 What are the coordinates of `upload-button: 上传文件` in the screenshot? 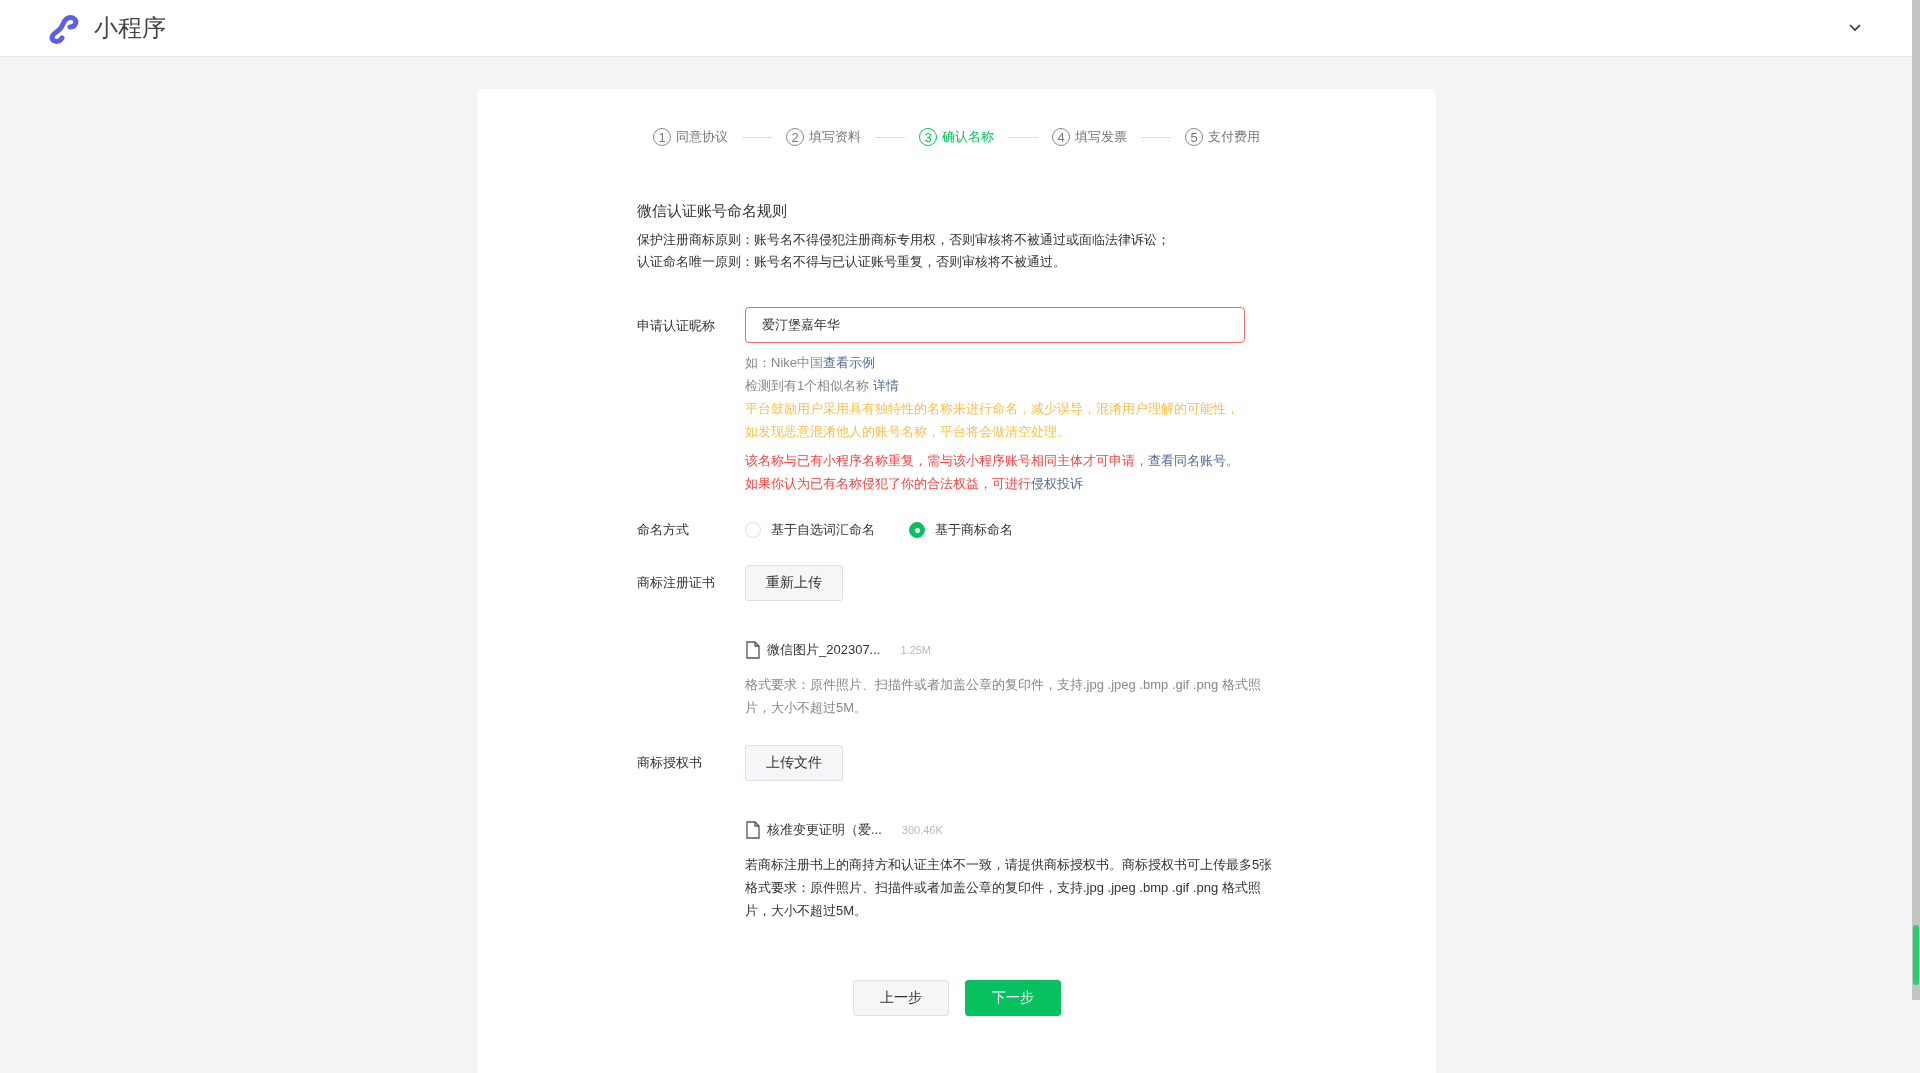 It's located at (794, 763).